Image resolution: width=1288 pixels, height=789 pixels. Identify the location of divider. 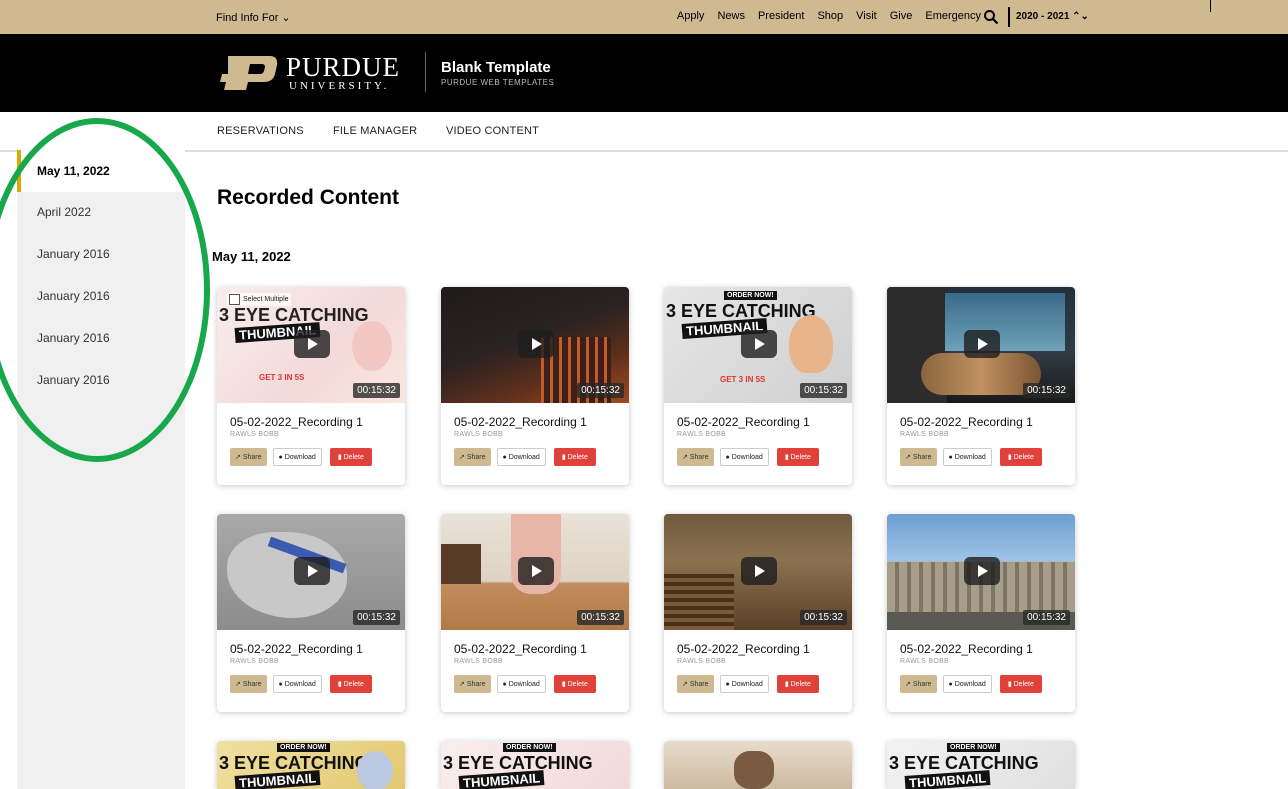
(1210, 6).